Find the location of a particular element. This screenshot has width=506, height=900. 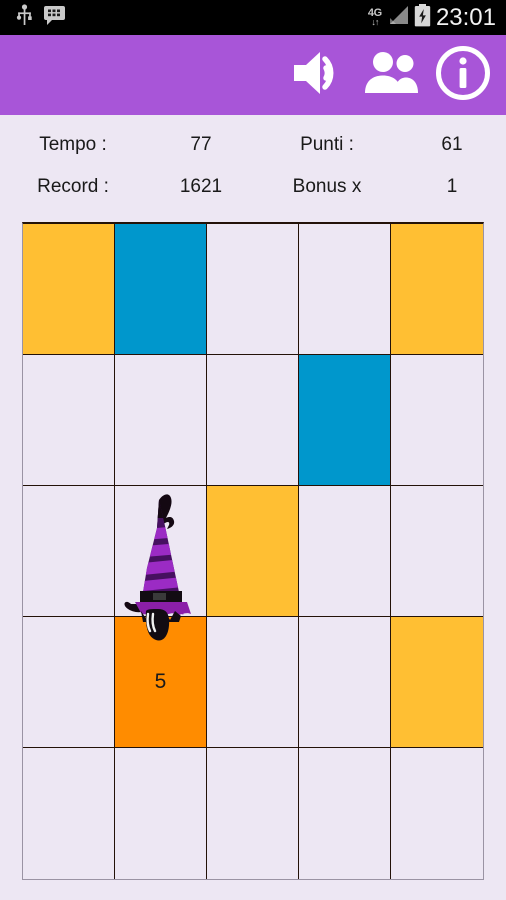

punti-label: Punti : is located at coordinates (327, 144).